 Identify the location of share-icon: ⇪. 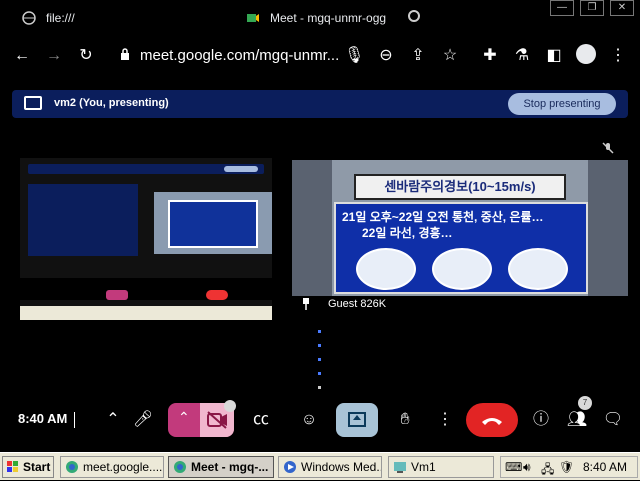
(418, 56).